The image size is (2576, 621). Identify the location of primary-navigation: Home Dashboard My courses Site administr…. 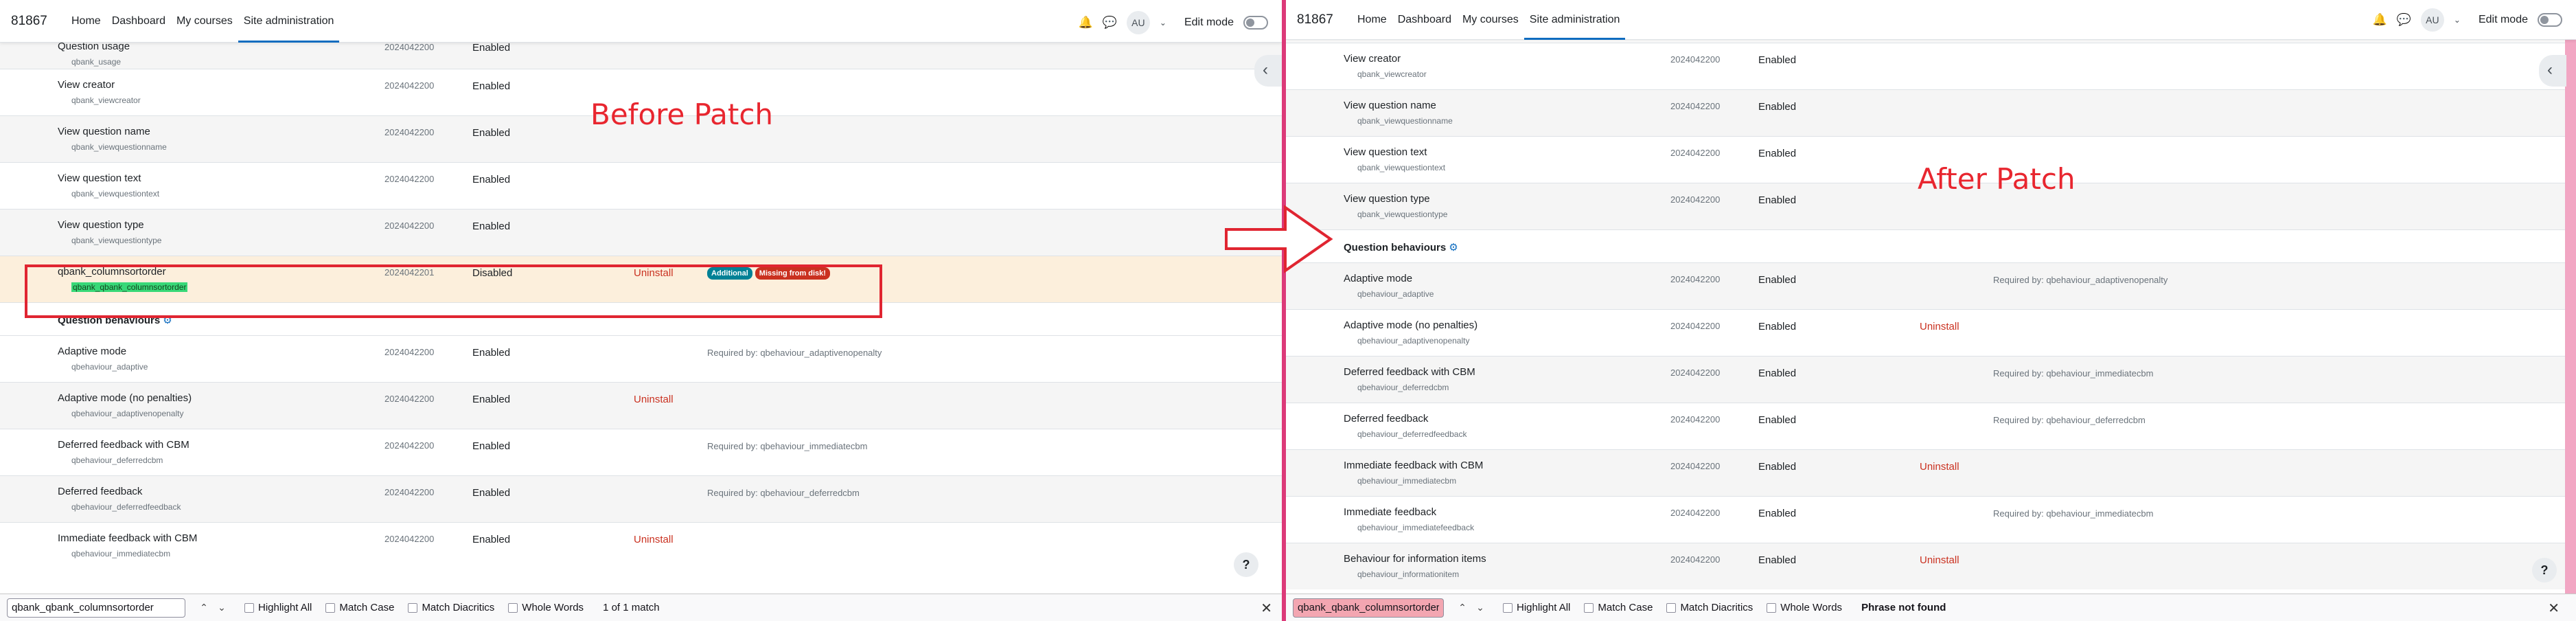
(203, 21).